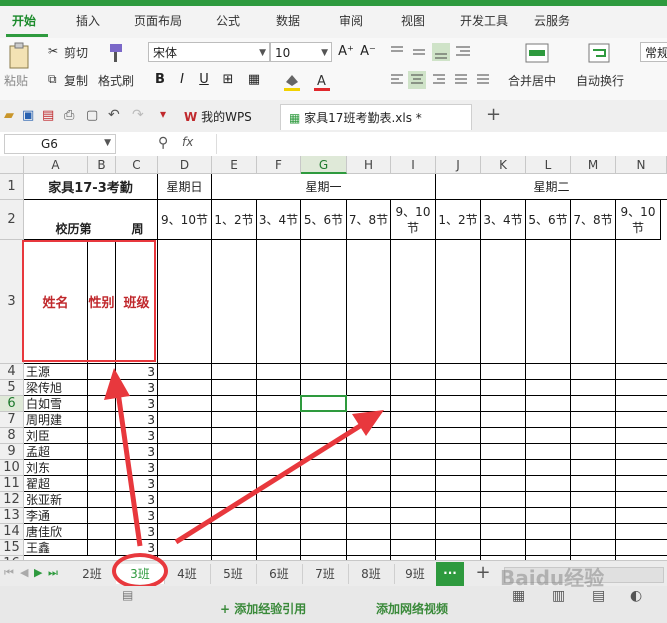 The width and height of the screenshot is (667, 623). What do you see at coordinates (599, 54) in the screenshot?
I see `wrap-text-icon` at bounding box center [599, 54].